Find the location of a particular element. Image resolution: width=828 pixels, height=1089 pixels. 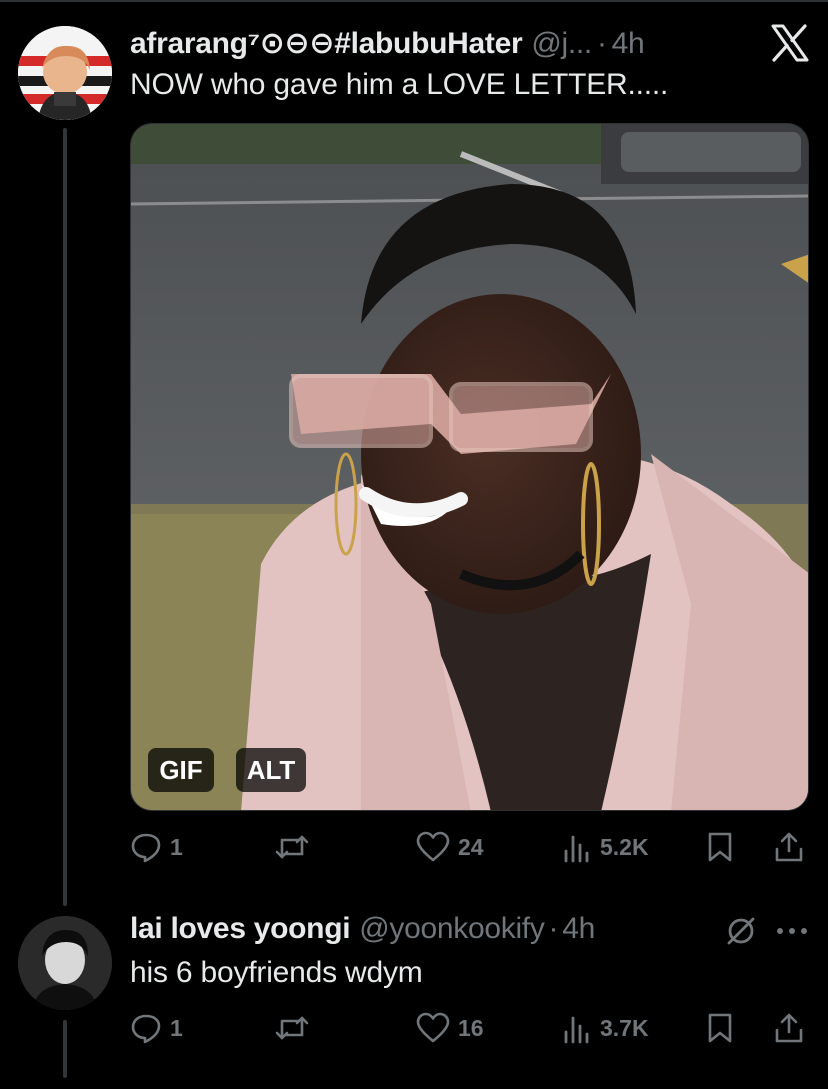

post-header: afrarang⁷⊙⊖⊖#labubuHater @j... · 4h is located at coordinates (387, 43).